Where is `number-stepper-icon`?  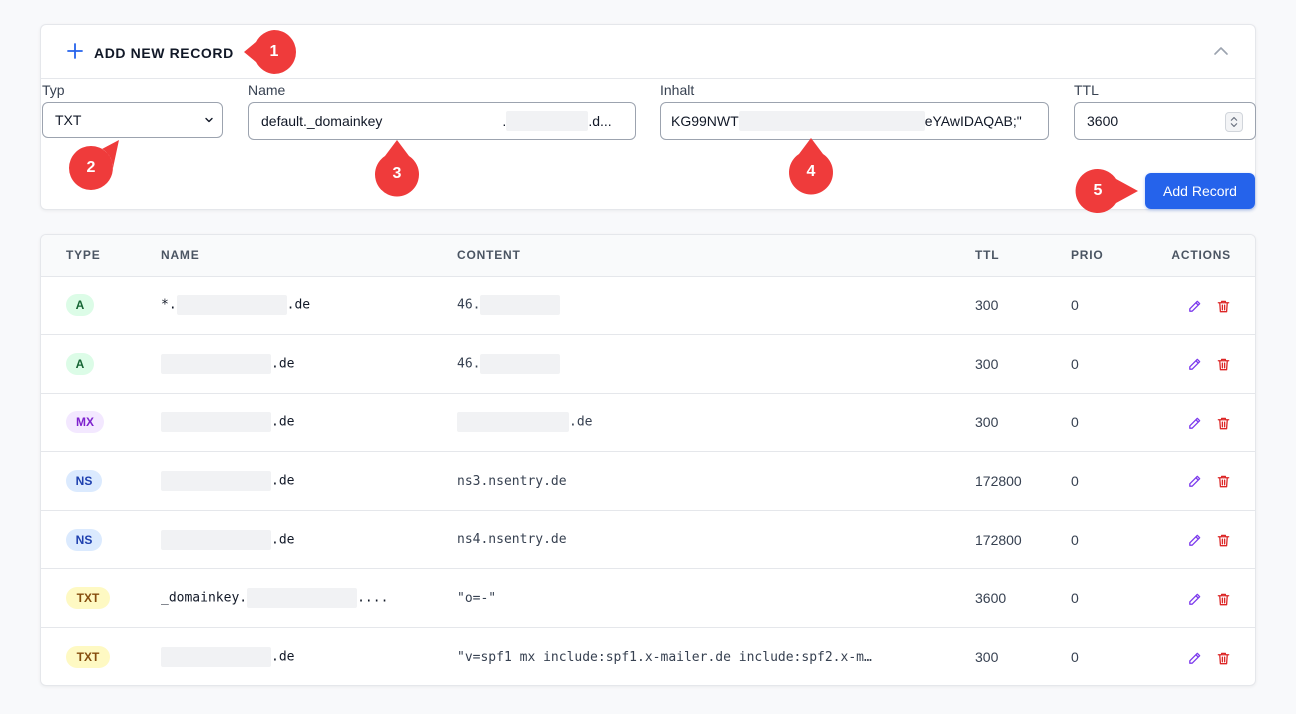 number-stepper-icon is located at coordinates (1234, 122).